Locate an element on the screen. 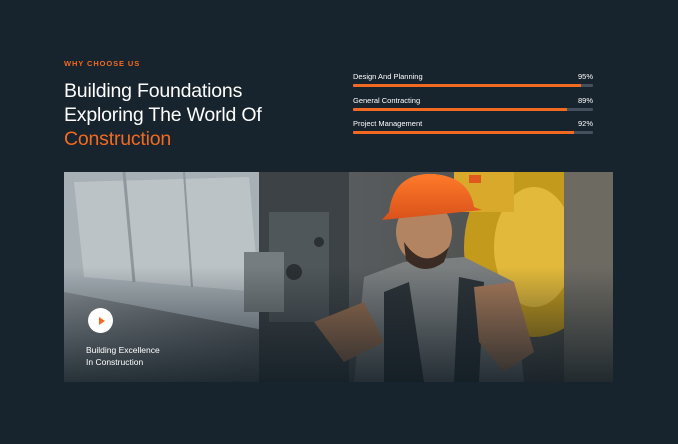 The height and width of the screenshot is (444, 678). caption-line-1: Building Excellence is located at coordinates (123, 350).